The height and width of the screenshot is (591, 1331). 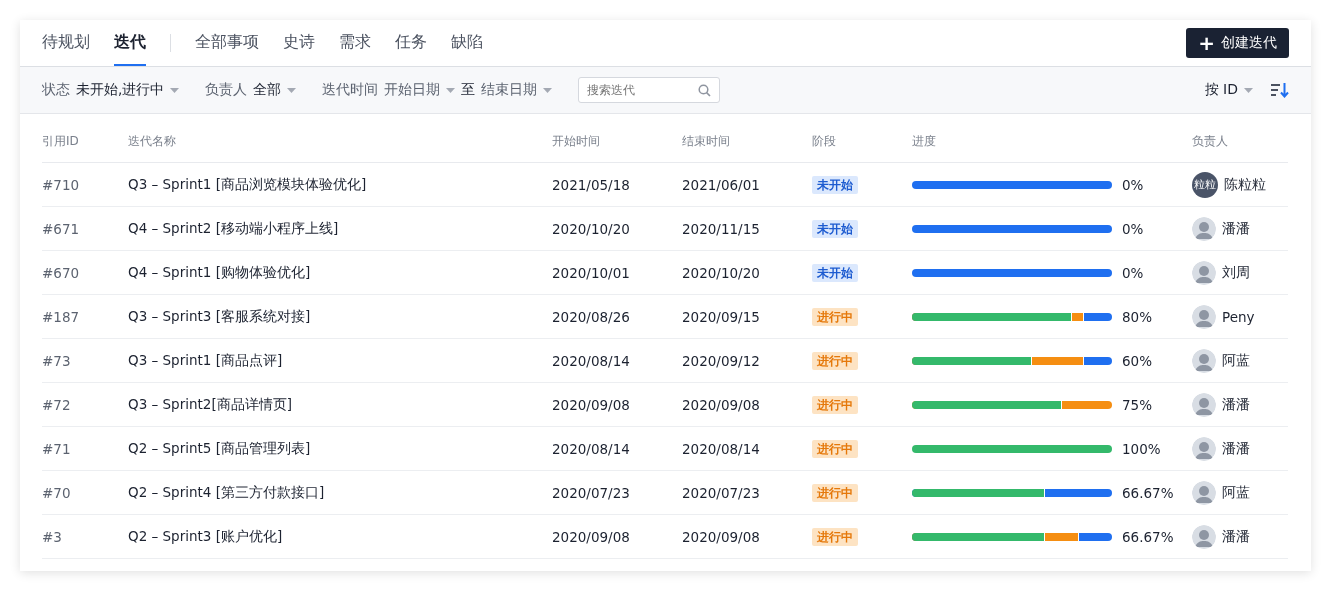 What do you see at coordinates (60, 140) in the screenshot?
I see `column-header: 引用ID` at bounding box center [60, 140].